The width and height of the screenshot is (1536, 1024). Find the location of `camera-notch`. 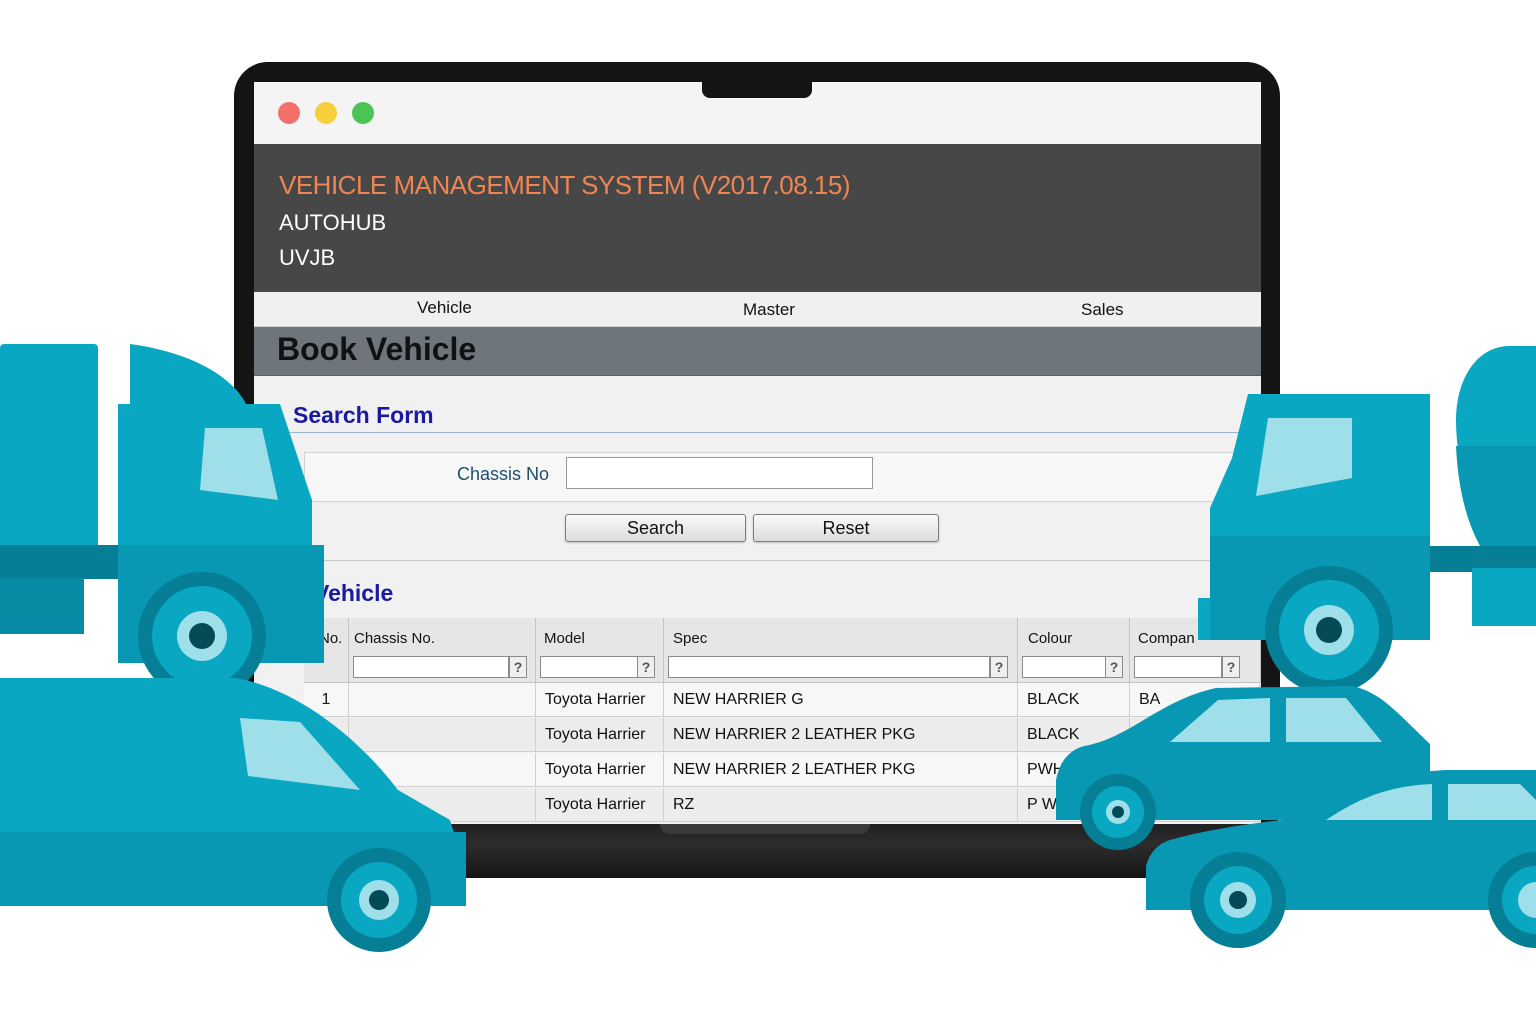

camera-notch is located at coordinates (757, 88).